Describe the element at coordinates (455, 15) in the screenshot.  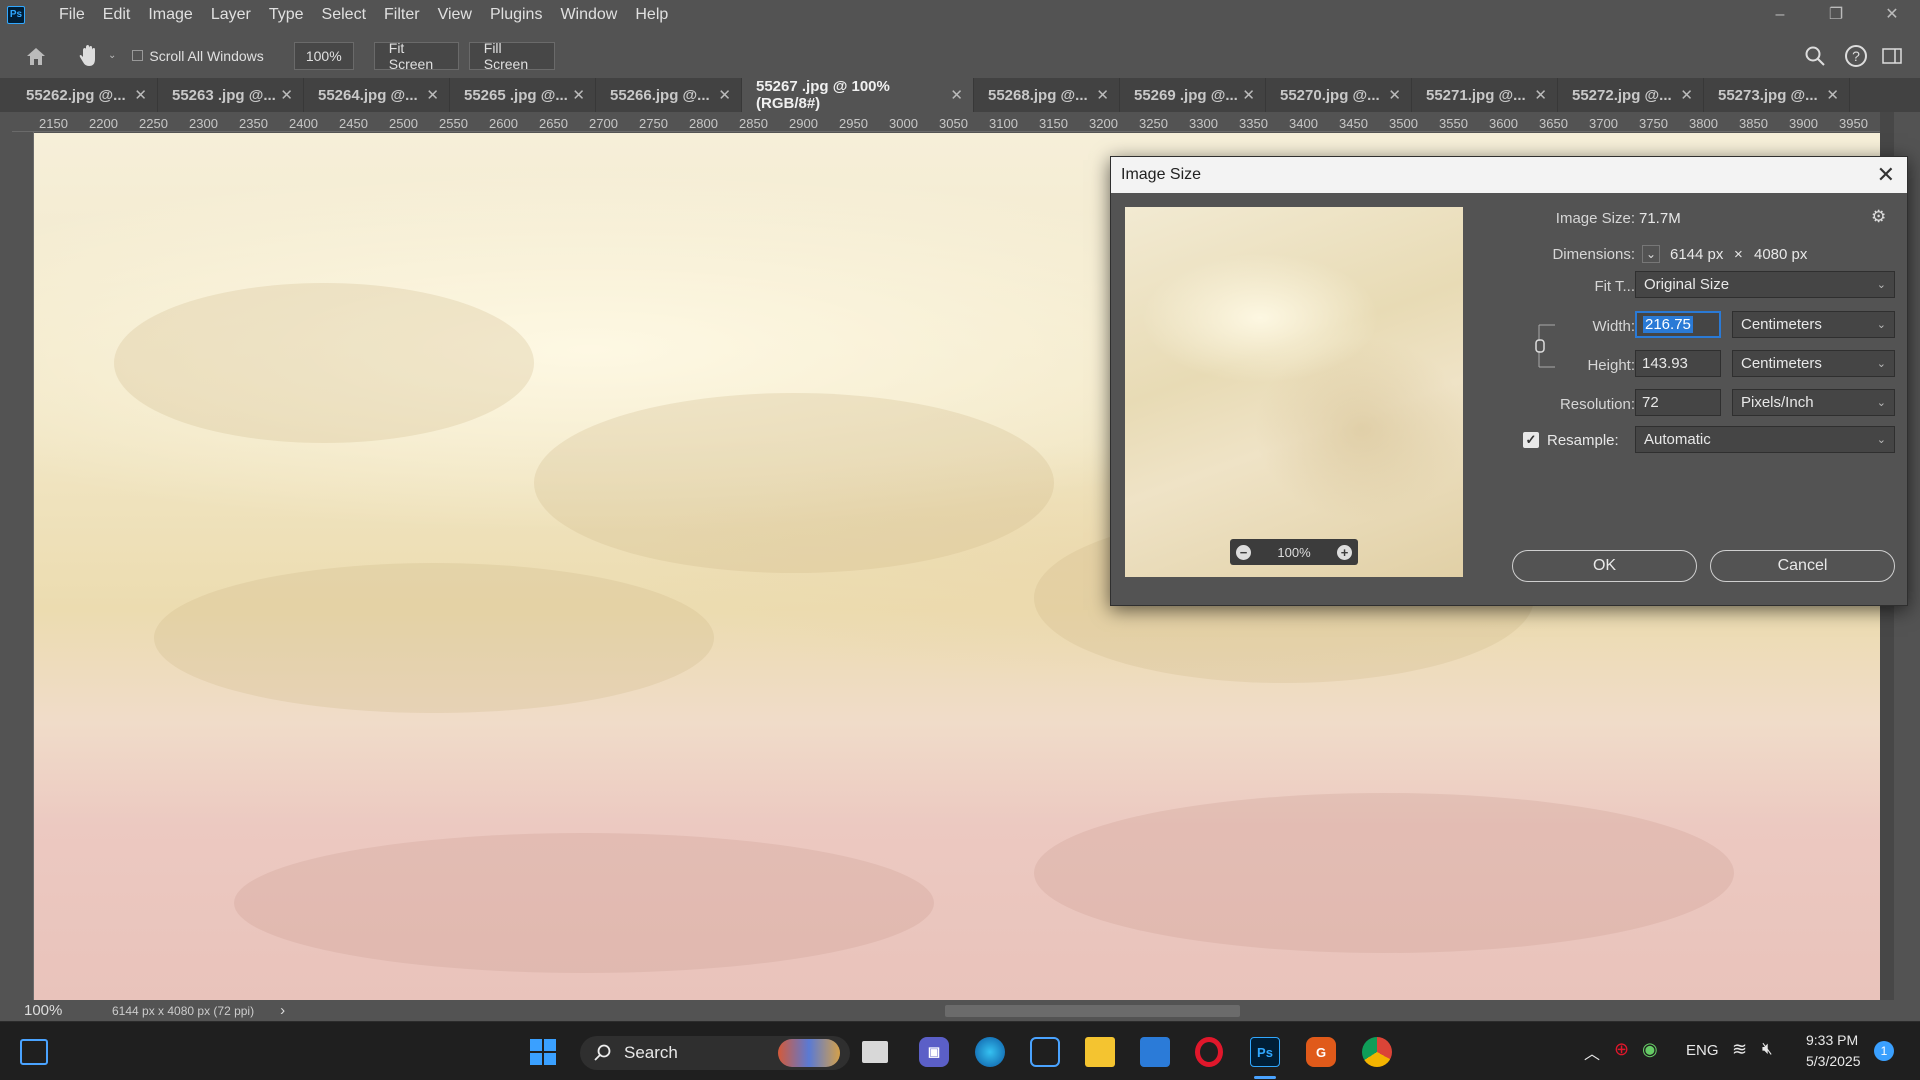
I see `menu-view: View` at that location.